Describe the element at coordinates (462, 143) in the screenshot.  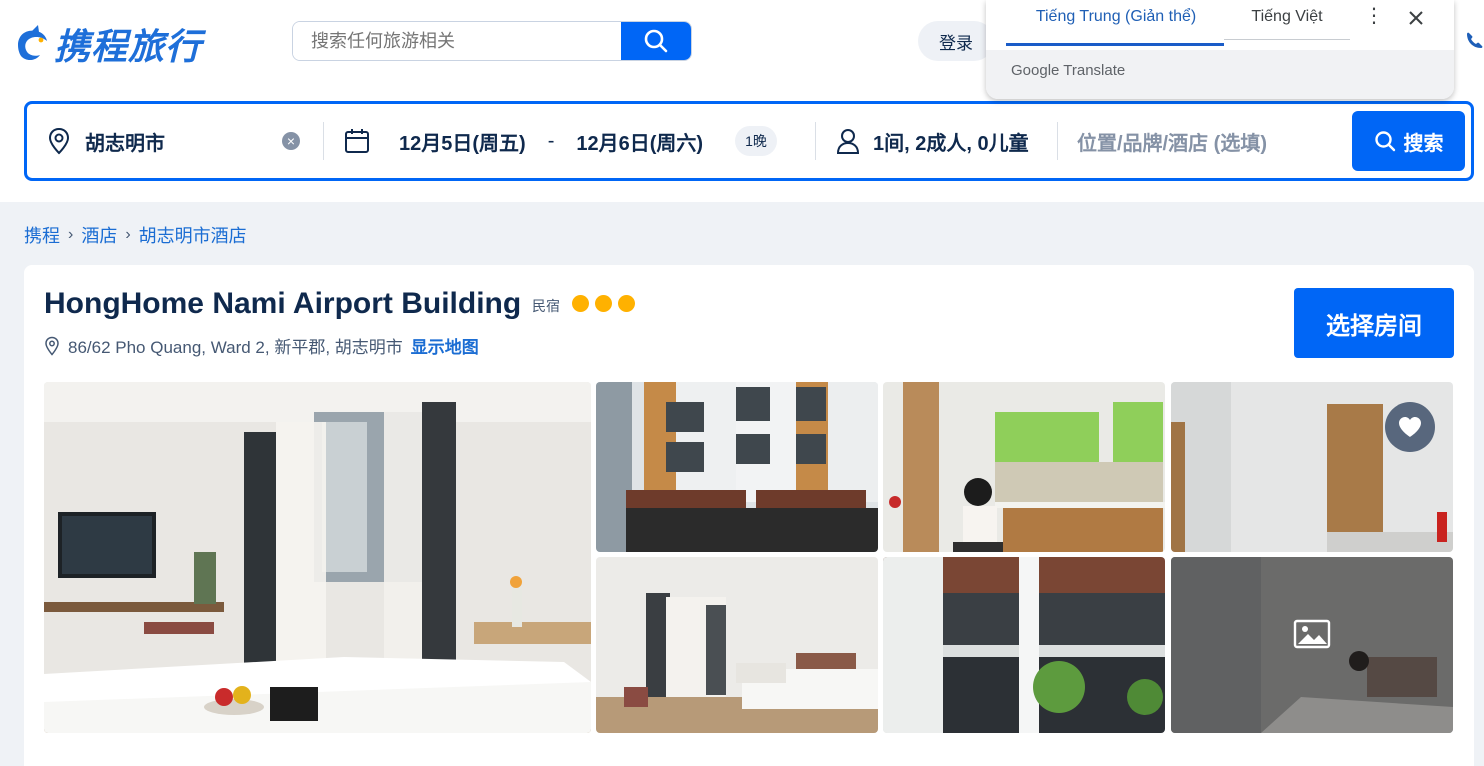
I see `checkin-date: 12月5日(周五)` at that location.